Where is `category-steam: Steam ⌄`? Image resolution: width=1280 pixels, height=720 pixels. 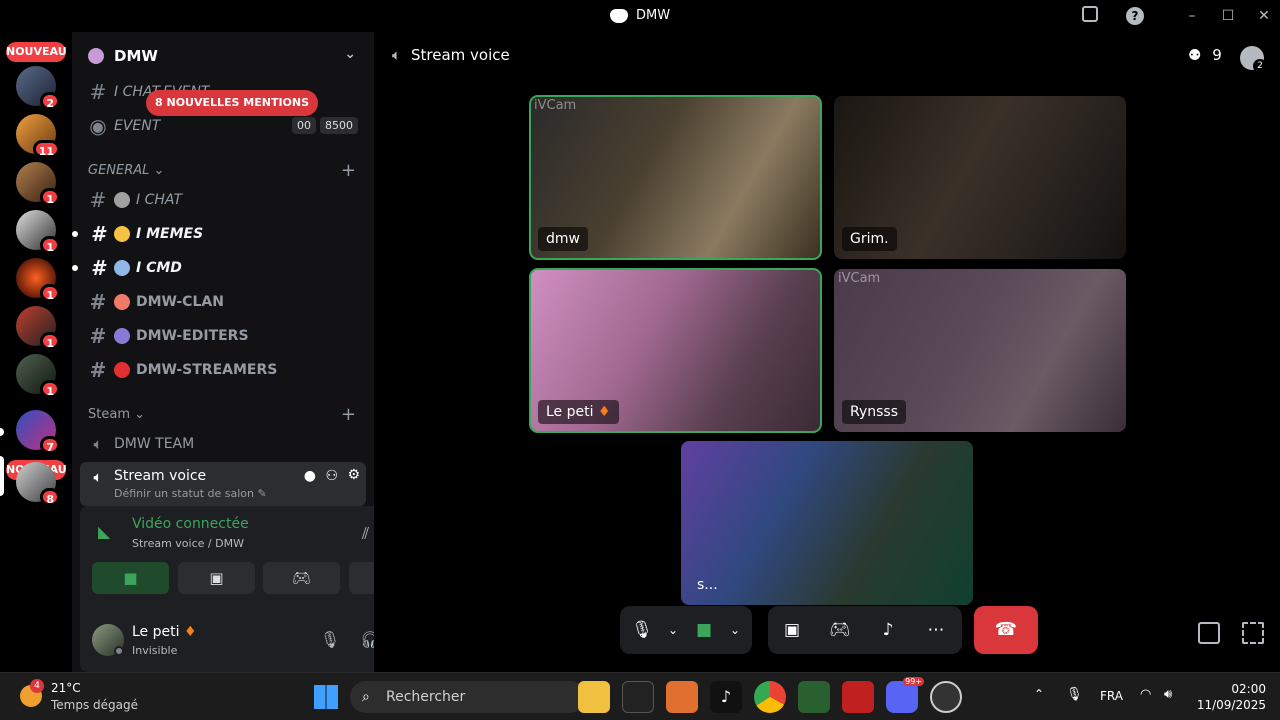
category-steam: Steam ⌄ is located at coordinates (116, 414).